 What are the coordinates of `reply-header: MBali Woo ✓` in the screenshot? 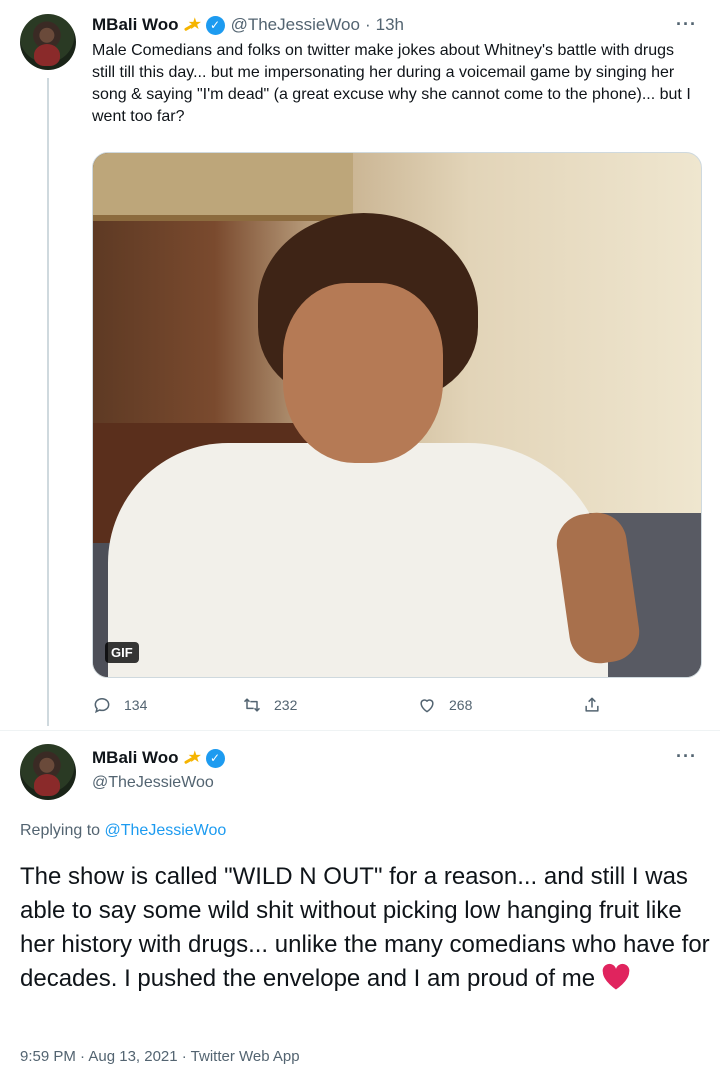 It's located at (158, 757).